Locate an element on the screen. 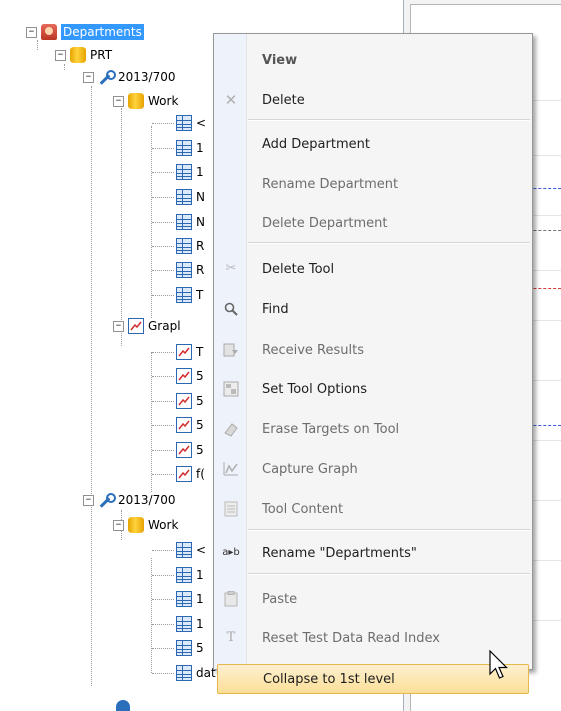 This screenshot has height=711, width=561. menu-item-label: Reset Test Data Read Index is located at coordinates (351, 638).